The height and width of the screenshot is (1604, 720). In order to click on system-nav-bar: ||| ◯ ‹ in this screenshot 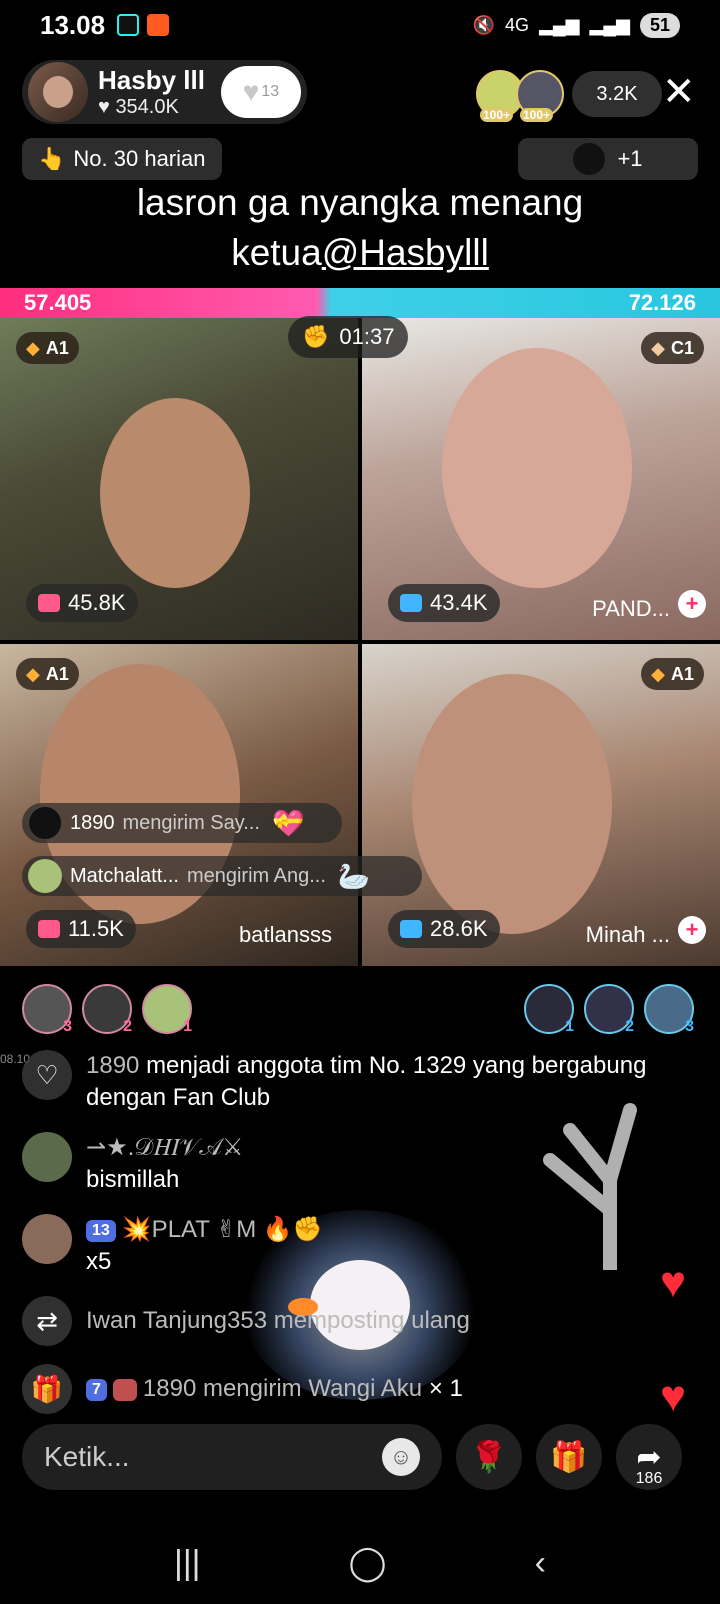, I will do `click(360, 1563)`.